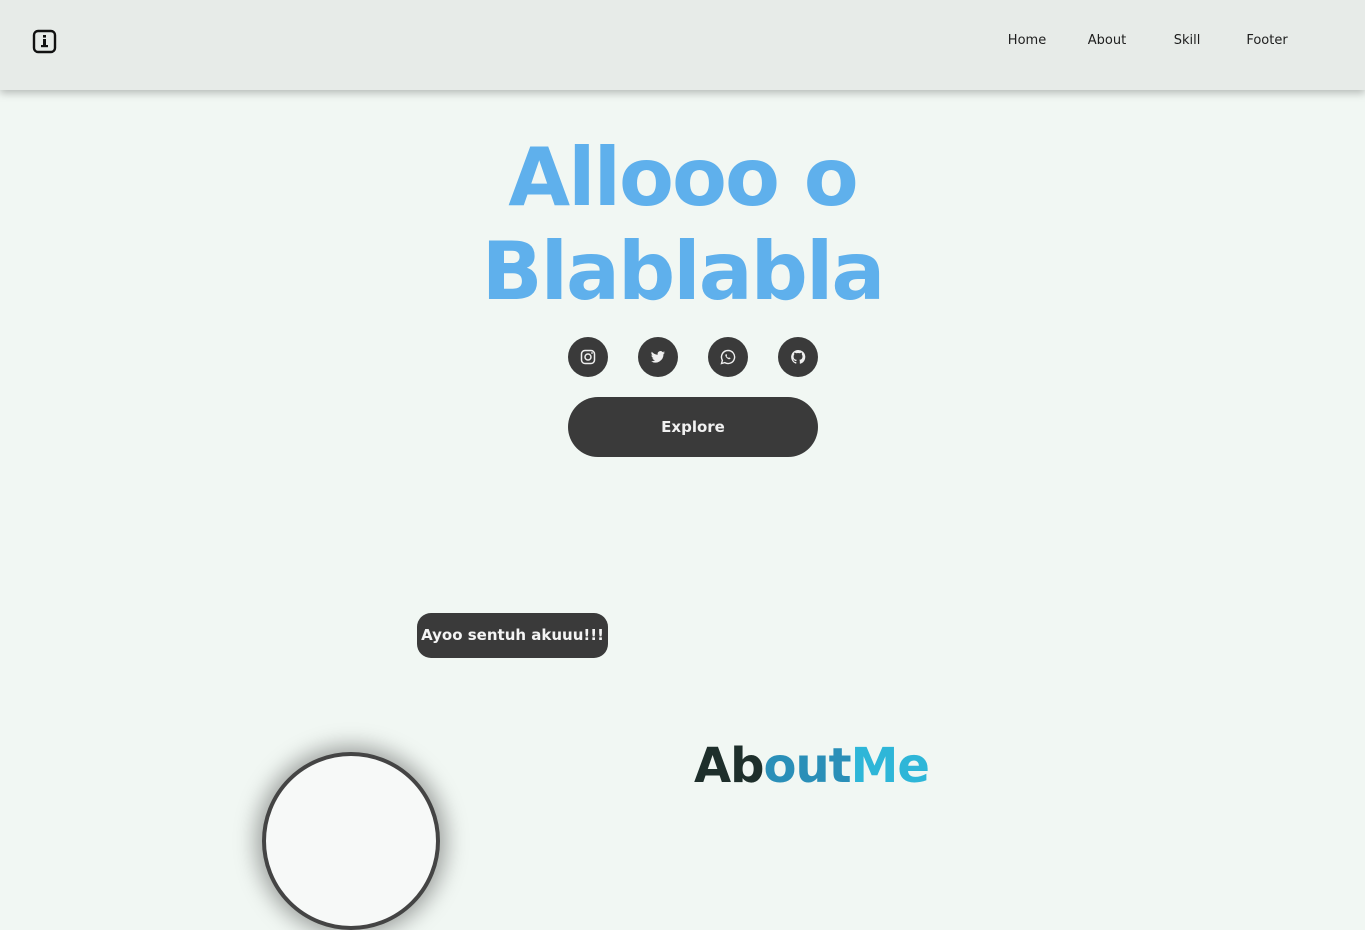  I want to click on instagram-icon, so click(588, 357).